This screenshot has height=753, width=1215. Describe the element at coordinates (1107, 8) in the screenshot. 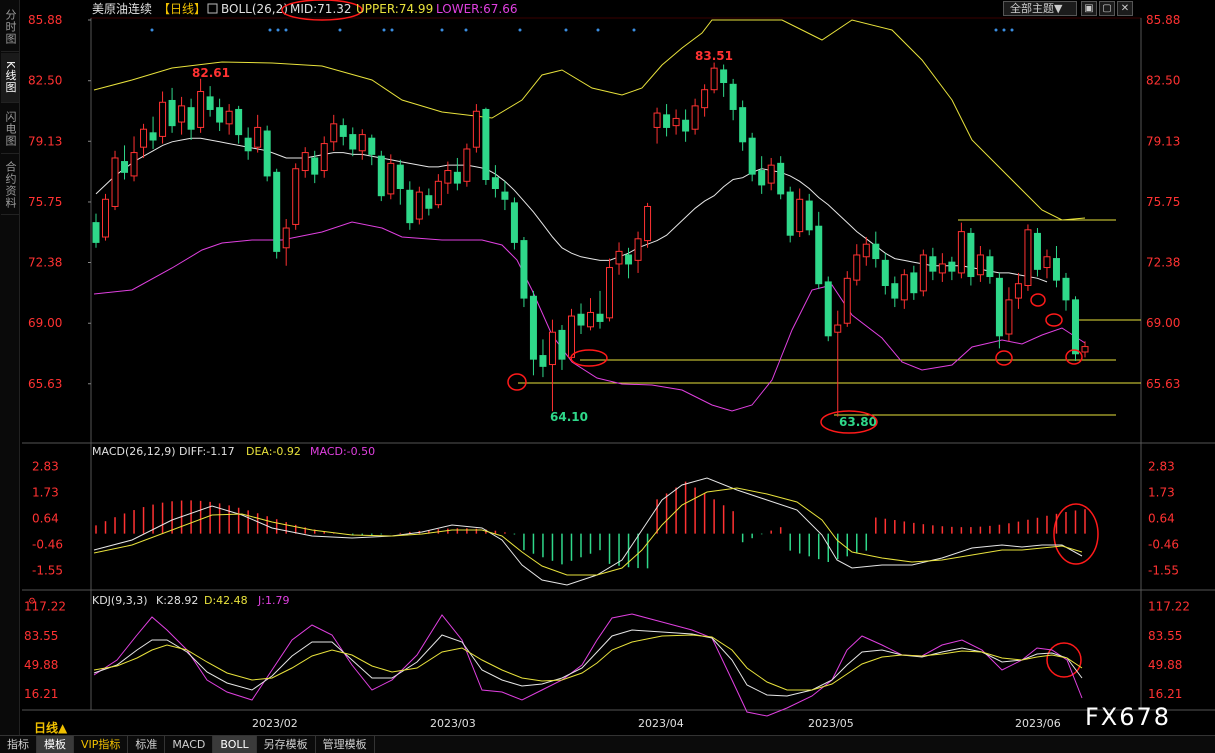

I see `maximize-icon: ▢` at that location.